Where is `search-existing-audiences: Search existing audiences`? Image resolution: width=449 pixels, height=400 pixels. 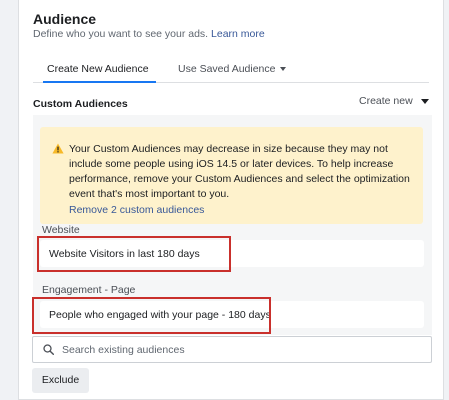
search-existing-audiences: Search existing audiences is located at coordinates (232, 349).